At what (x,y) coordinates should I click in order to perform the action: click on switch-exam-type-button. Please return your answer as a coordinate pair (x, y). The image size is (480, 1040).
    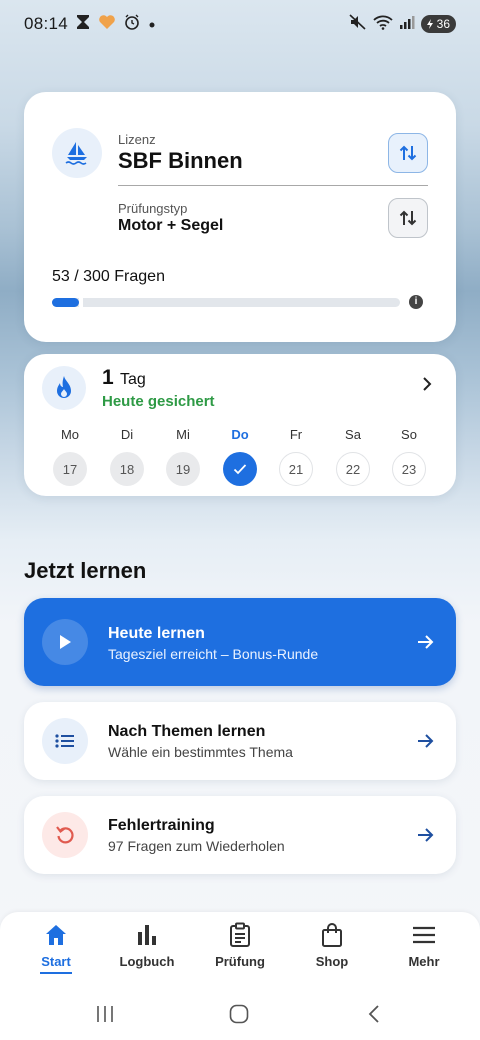
    Looking at the image, I should click on (408, 218).